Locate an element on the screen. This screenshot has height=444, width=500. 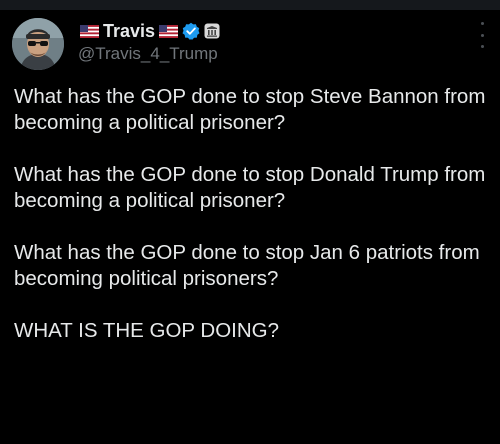
affiliate-badge-icon is located at coordinates (212, 31).